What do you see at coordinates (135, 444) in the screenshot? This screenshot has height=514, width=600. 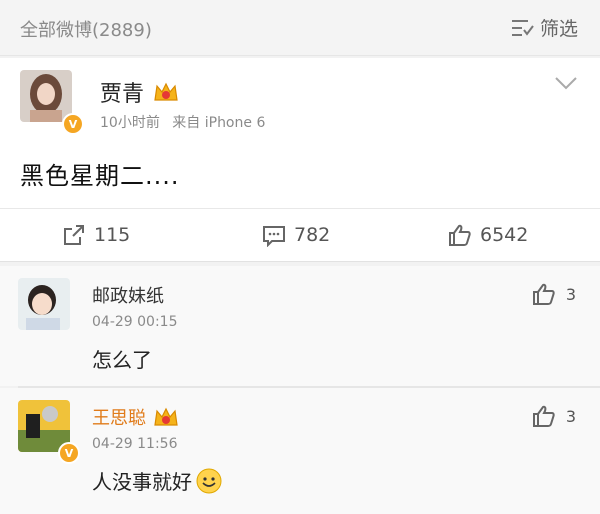 I see `comment-time: 04-29 11:56` at bounding box center [135, 444].